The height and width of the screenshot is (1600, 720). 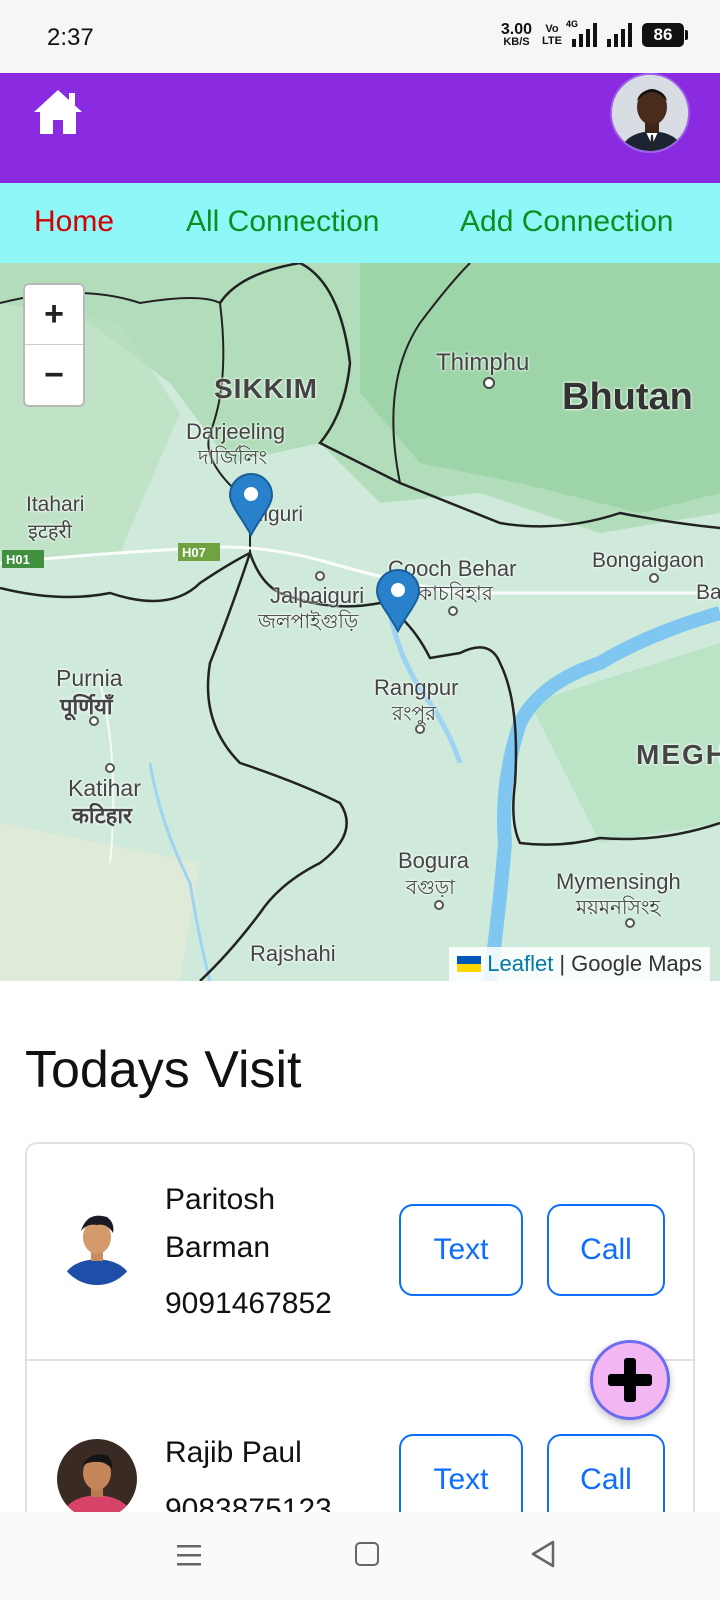 I want to click on status-time: 2:37, so click(x=70, y=37).